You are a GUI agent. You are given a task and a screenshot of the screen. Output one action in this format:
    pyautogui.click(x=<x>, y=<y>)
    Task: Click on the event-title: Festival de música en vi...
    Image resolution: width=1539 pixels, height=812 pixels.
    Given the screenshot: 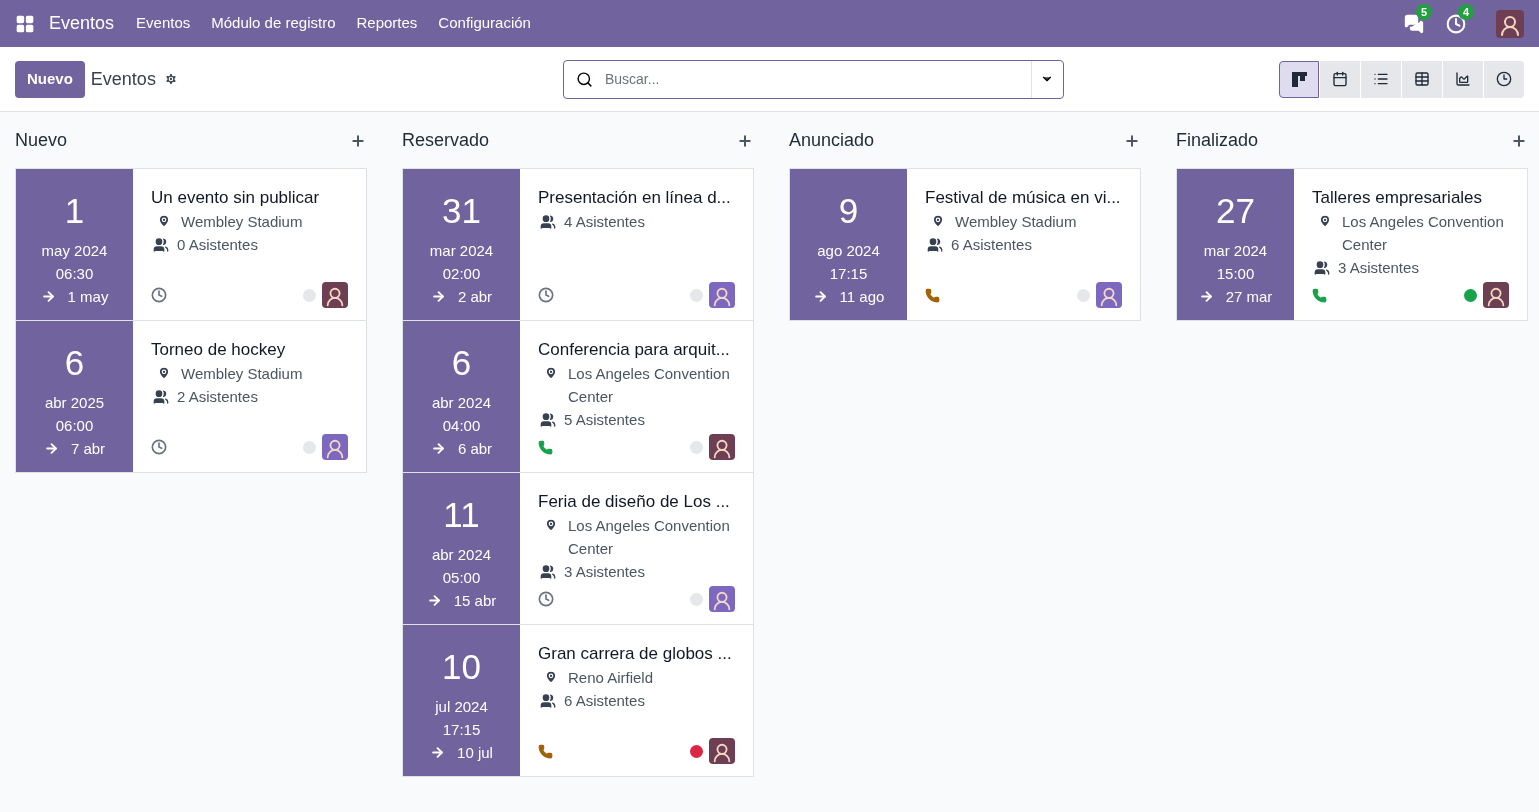 What is the action you would take?
    pyautogui.click(x=1023, y=198)
    